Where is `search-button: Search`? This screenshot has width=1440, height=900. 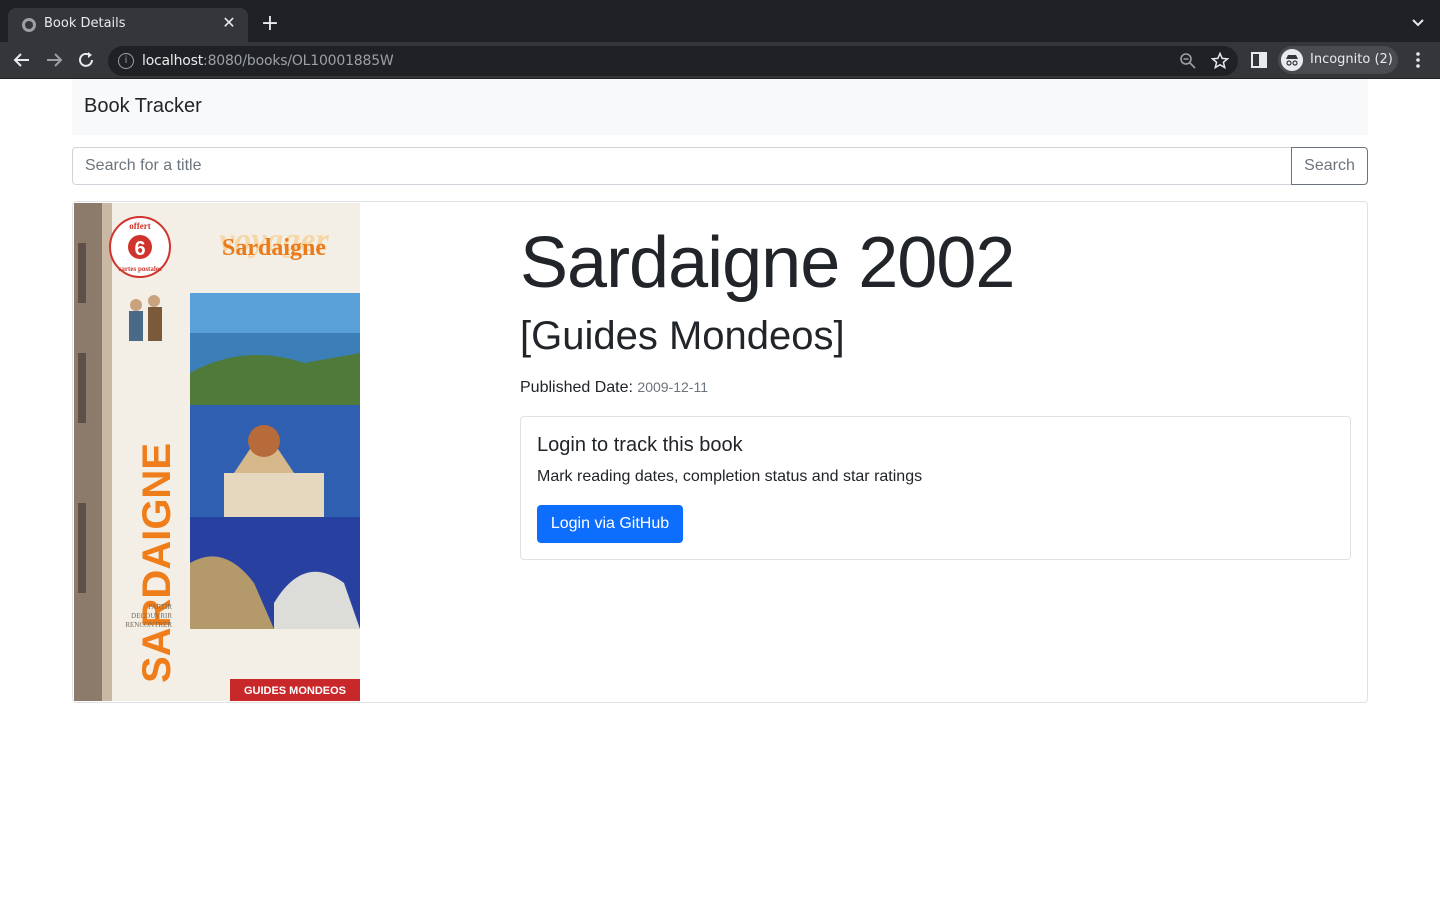 search-button: Search is located at coordinates (1329, 166).